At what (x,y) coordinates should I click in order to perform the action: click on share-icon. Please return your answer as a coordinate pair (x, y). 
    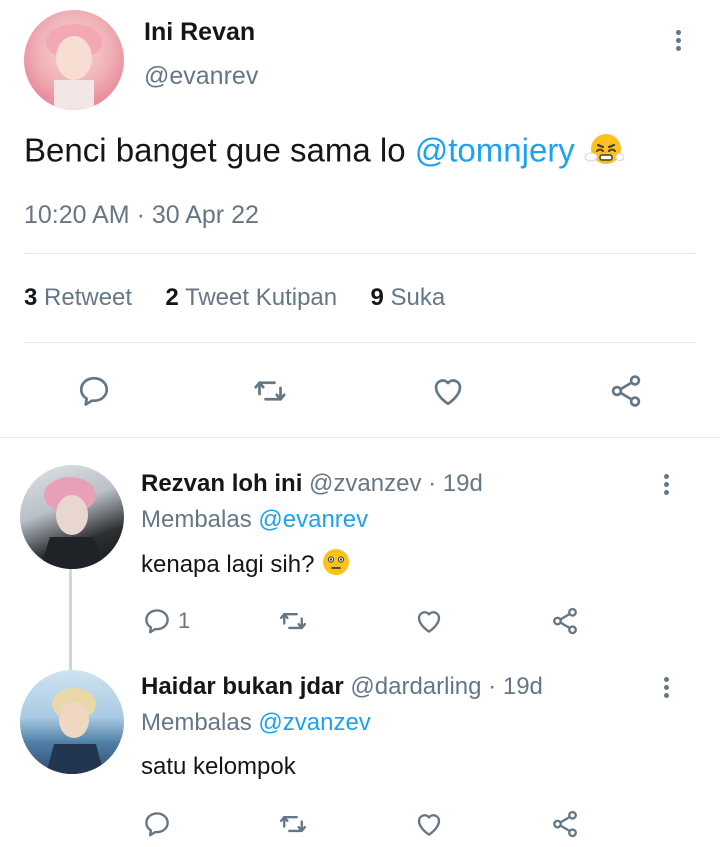
    Looking at the image, I should click on (626, 391).